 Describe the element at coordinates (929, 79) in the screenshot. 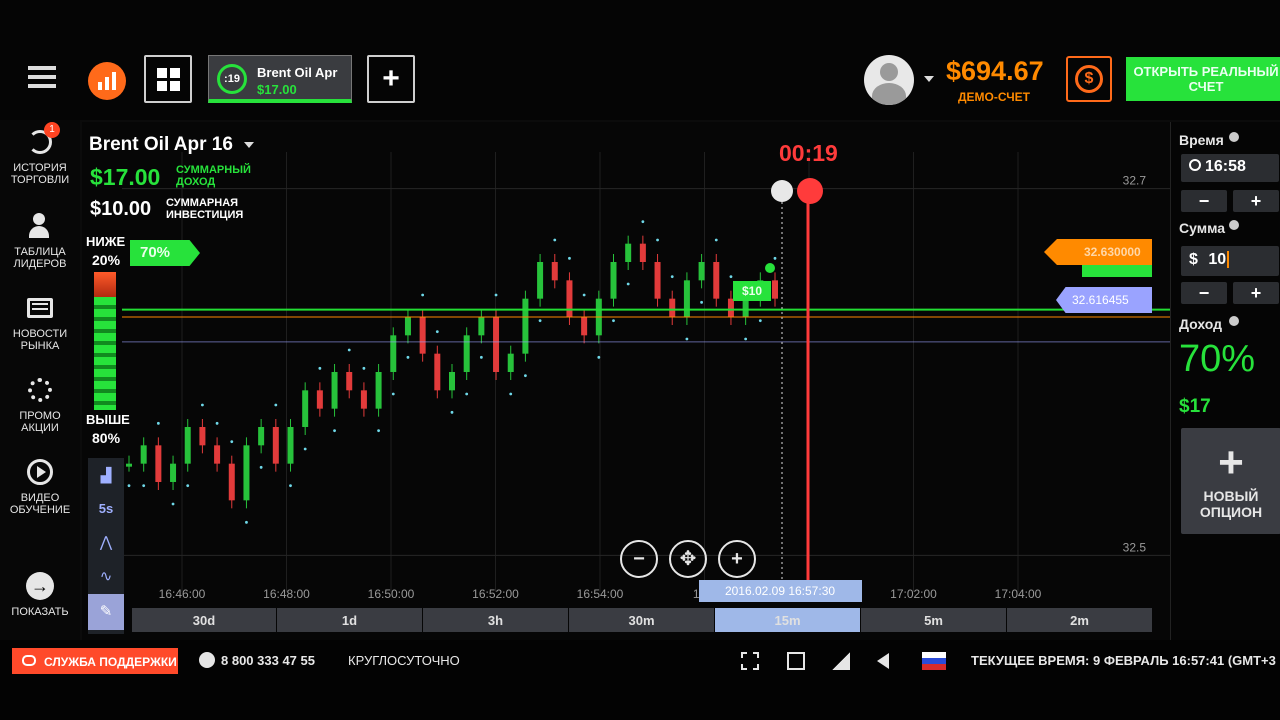

I see `chevron-down-icon` at that location.